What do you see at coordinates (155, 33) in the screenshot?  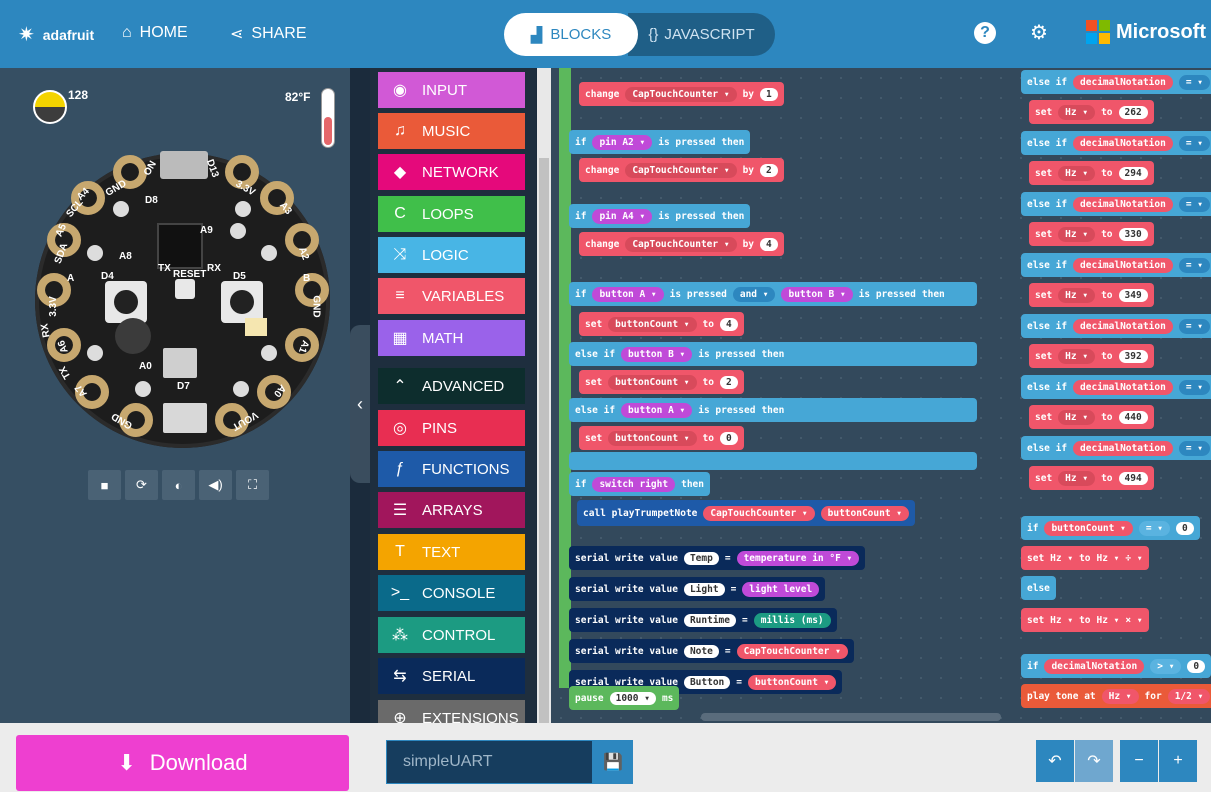 I see `home-button: ⌂ HOME` at bounding box center [155, 33].